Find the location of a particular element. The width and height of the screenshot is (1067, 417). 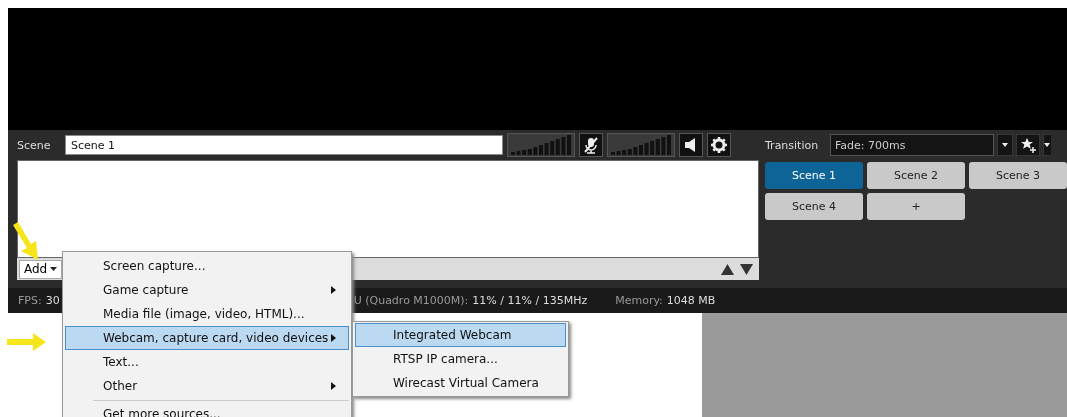

move-up-icon is located at coordinates (727, 269).